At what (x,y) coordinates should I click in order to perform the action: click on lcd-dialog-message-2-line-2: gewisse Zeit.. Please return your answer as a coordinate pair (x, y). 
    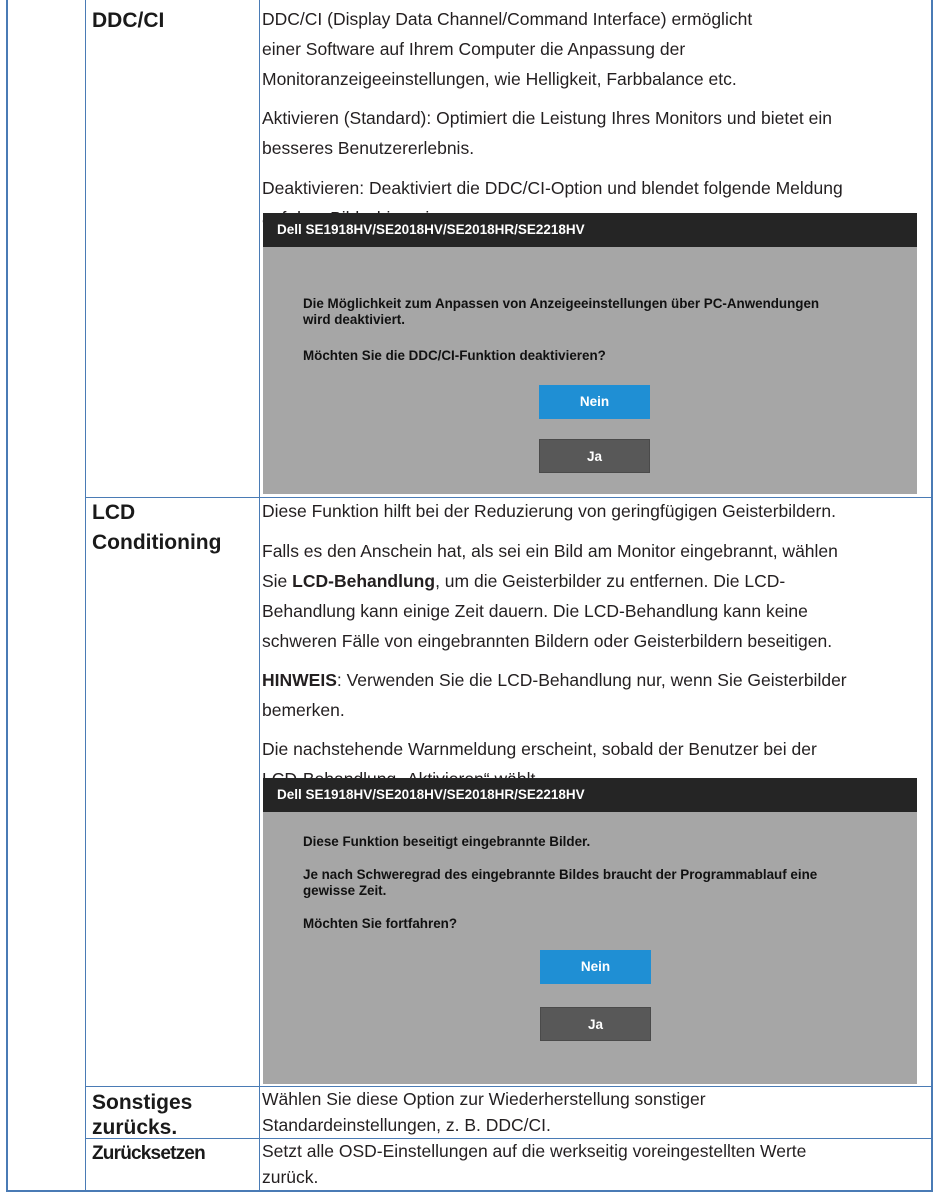
    Looking at the image, I should click on (345, 890).